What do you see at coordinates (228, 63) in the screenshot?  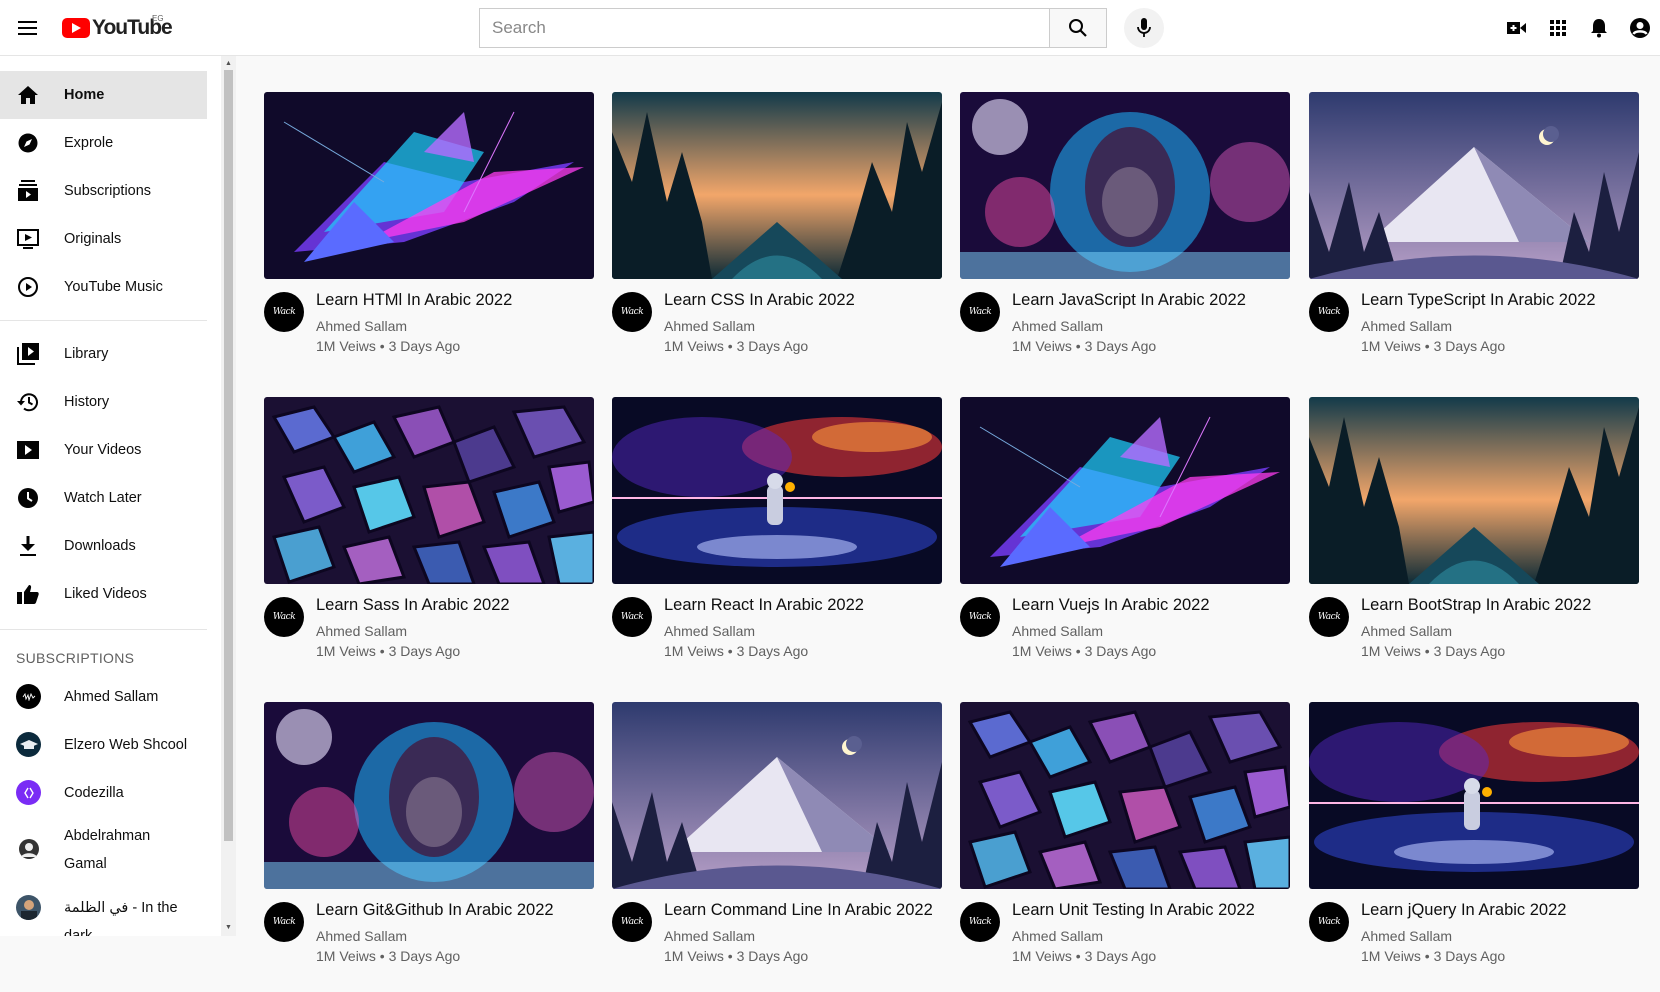 I see `scroll-up-arrow-icon: ▲` at bounding box center [228, 63].